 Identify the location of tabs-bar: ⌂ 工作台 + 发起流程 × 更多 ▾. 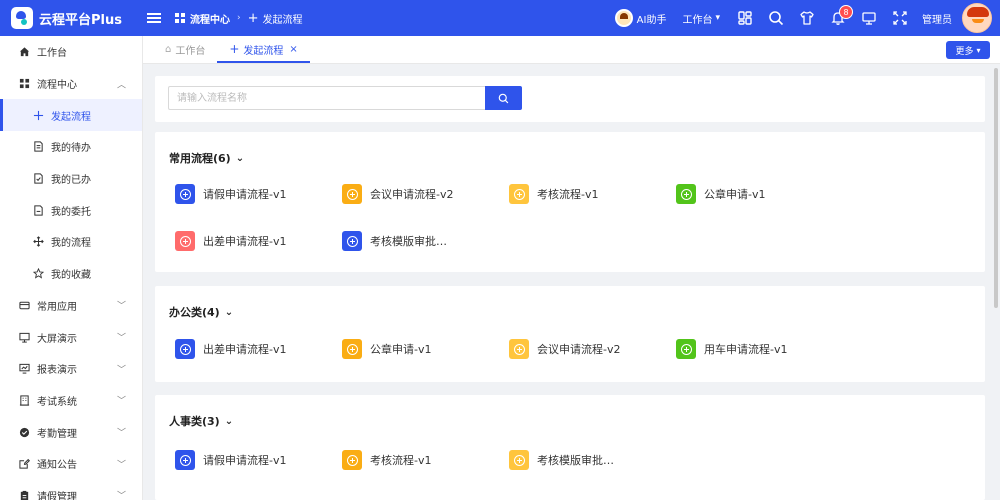
(571, 50).